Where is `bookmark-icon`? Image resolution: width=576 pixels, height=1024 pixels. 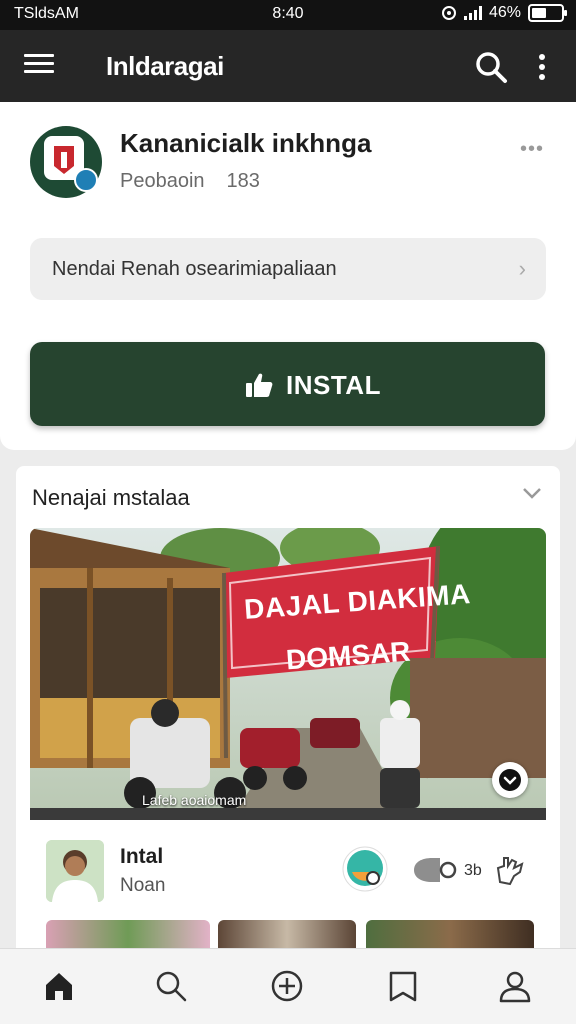
bookmark-icon is located at coordinates (403, 986).